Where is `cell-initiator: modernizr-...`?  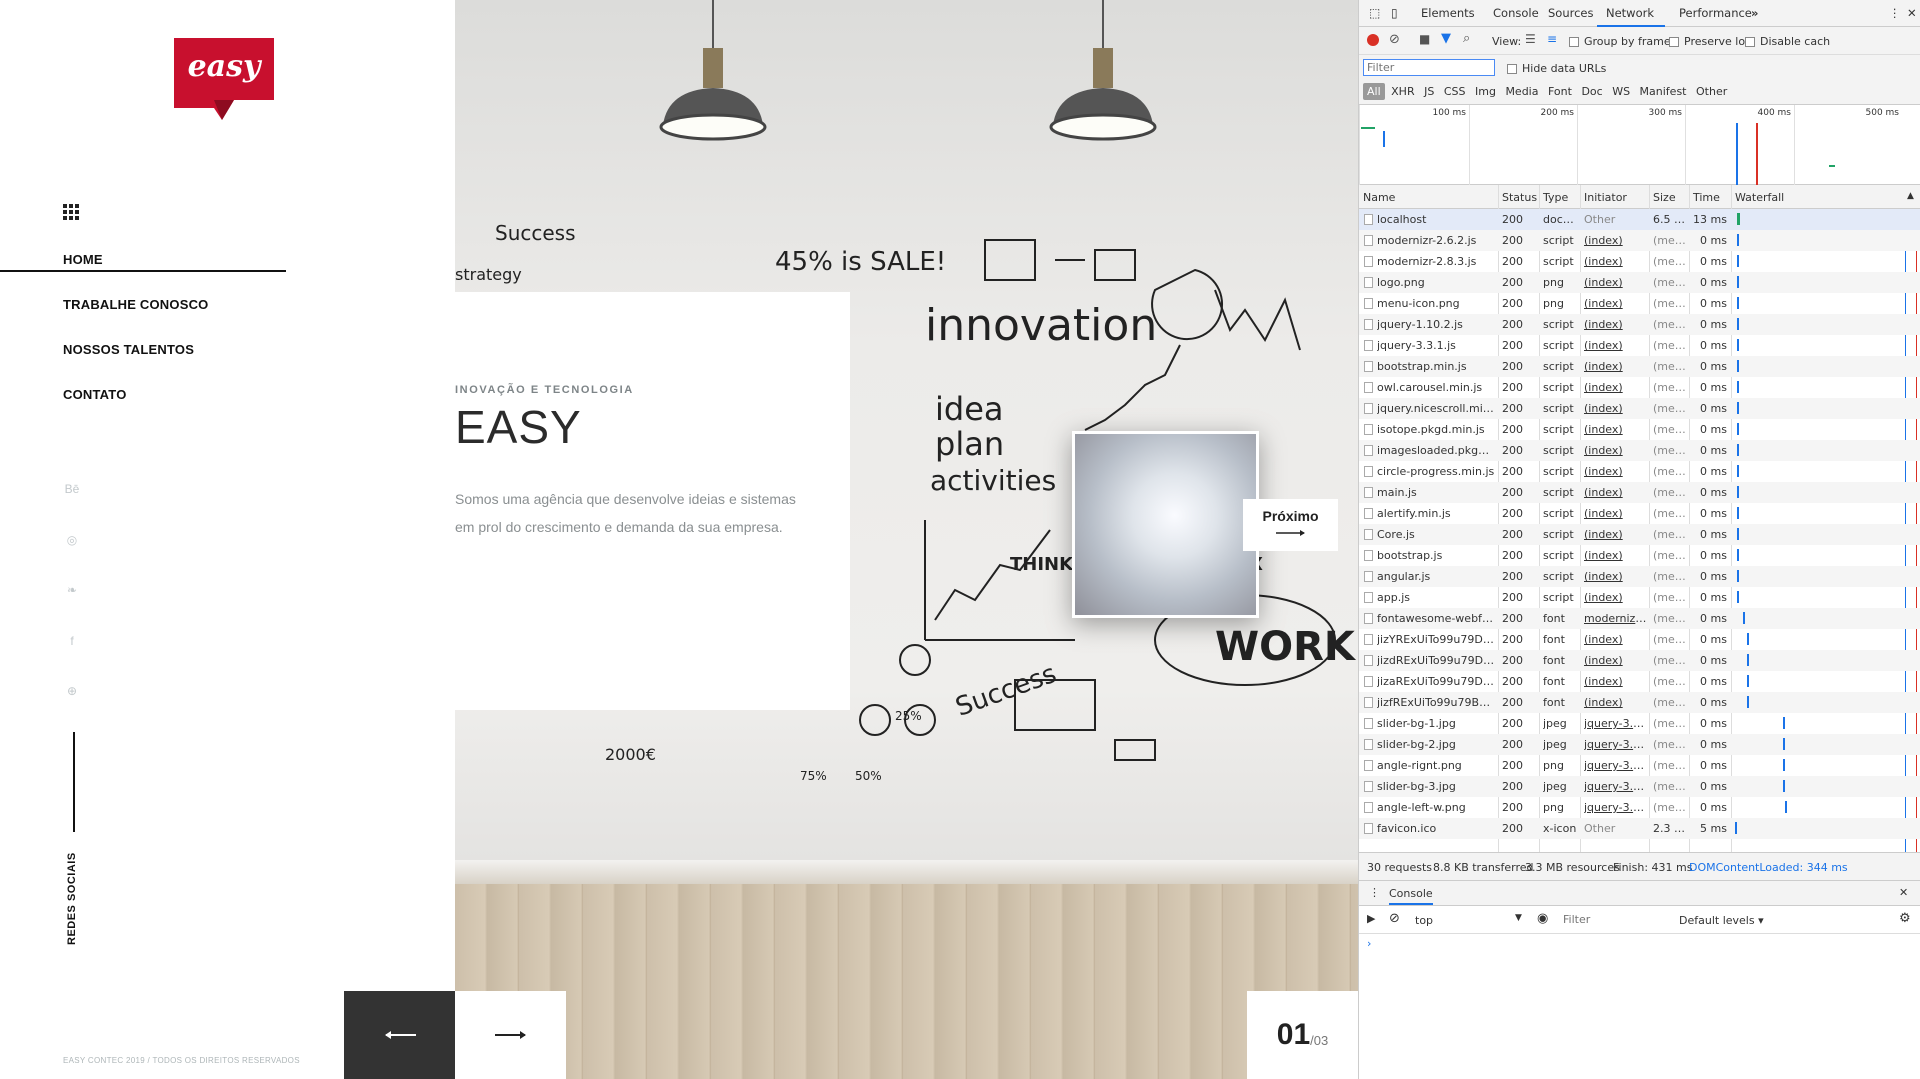
cell-initiator: modernizr-... is located at coordinates (1616, 618).